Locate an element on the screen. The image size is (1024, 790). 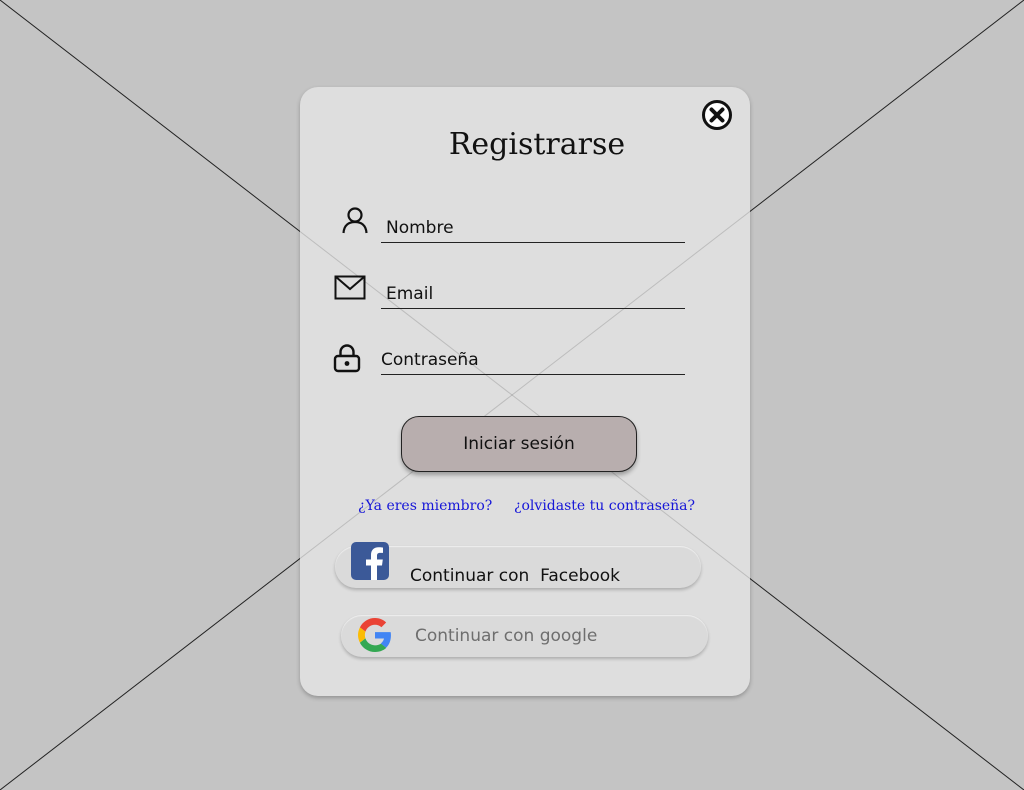
continue-google-button: Continuar con google is located at coordinates (524, 636).